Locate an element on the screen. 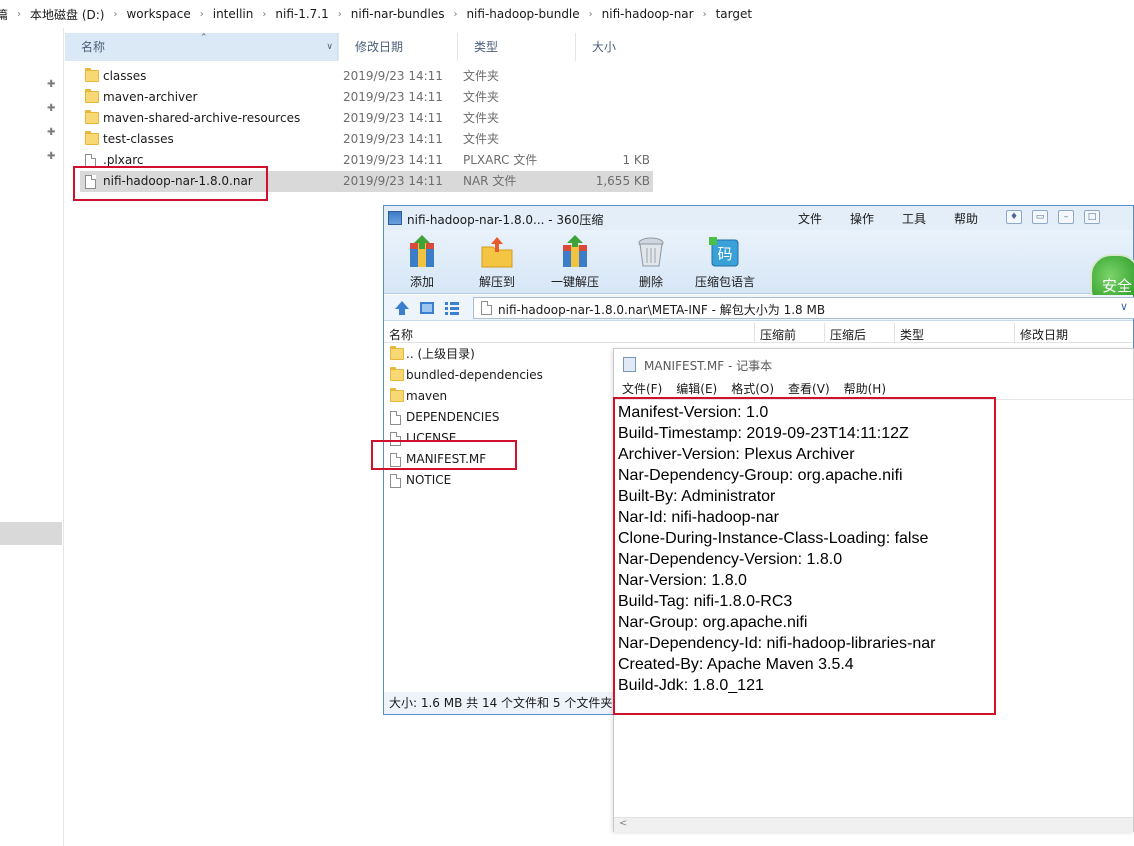 The height and width of the screenshot is (846, 1134). breadcrumb-item: workspace is located at coordinates (158, 14).